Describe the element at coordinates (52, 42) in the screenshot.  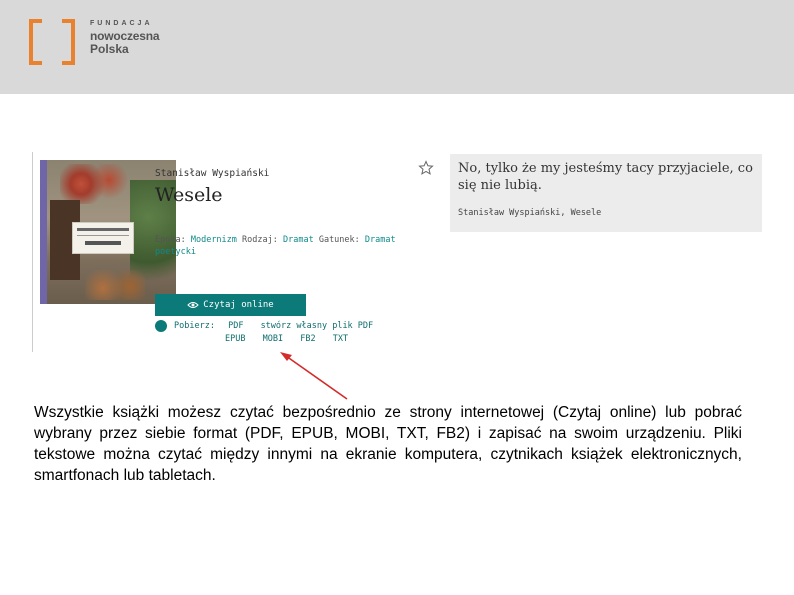
I see `logo-bracket-icon` at that location.